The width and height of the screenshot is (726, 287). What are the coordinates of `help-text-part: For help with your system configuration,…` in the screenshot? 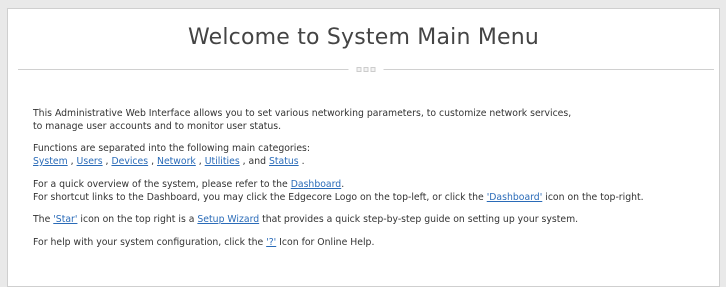 It's located at (150, 242).